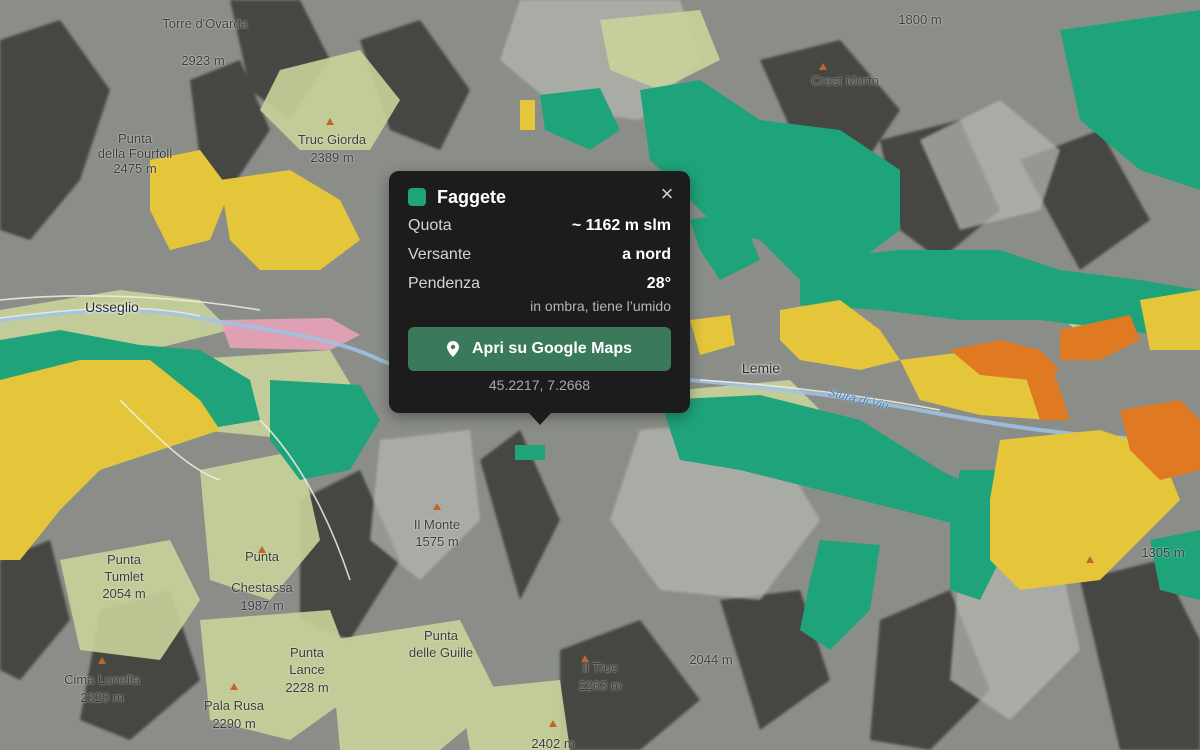  I want to click on map-label-il-monte-elev: 1575 m, so click(437, 541).